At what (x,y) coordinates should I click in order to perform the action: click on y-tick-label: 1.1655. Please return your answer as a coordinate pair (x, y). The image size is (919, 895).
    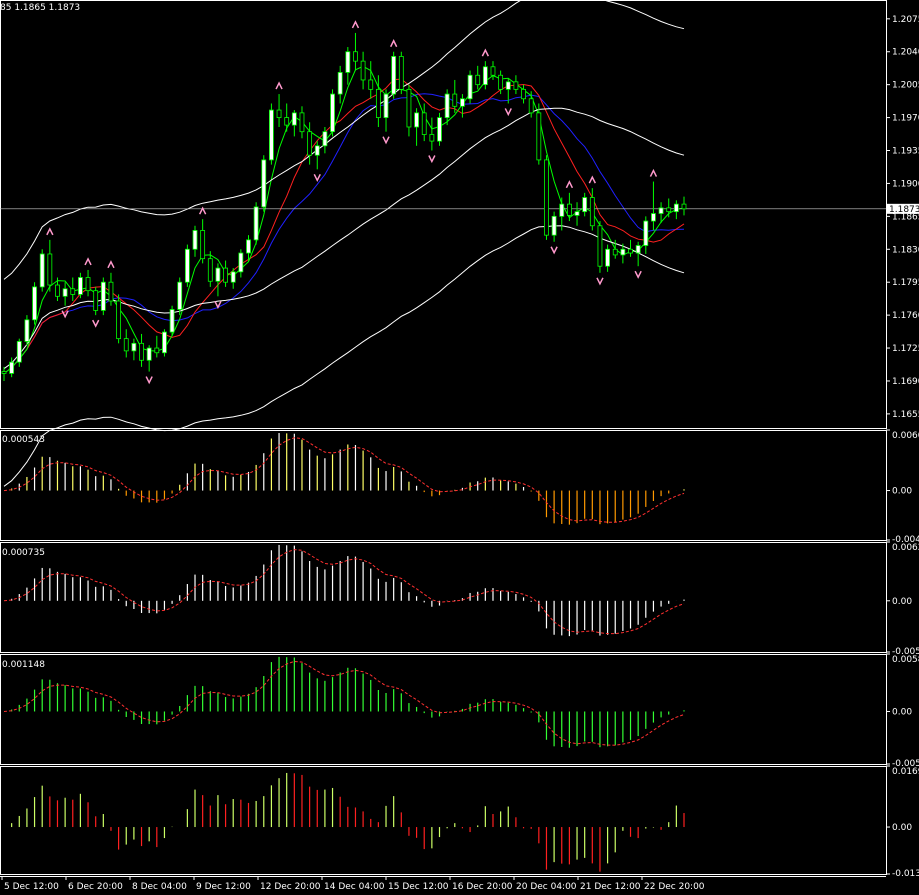
    Looking at the image, I should click on (905, 415).